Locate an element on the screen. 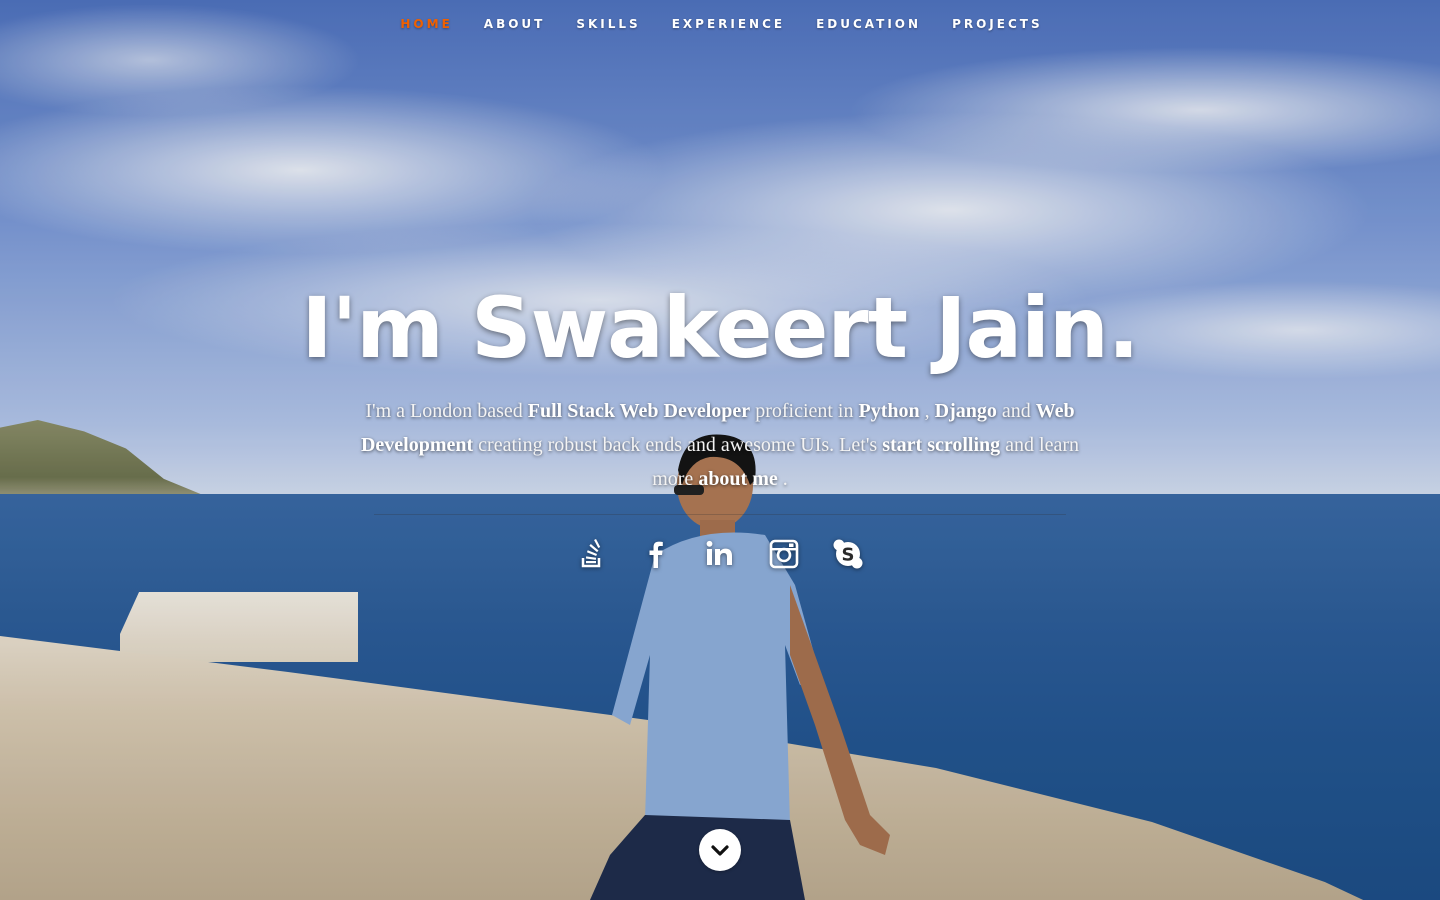  stackoverflow-icon is located at coordinates (591, 553).